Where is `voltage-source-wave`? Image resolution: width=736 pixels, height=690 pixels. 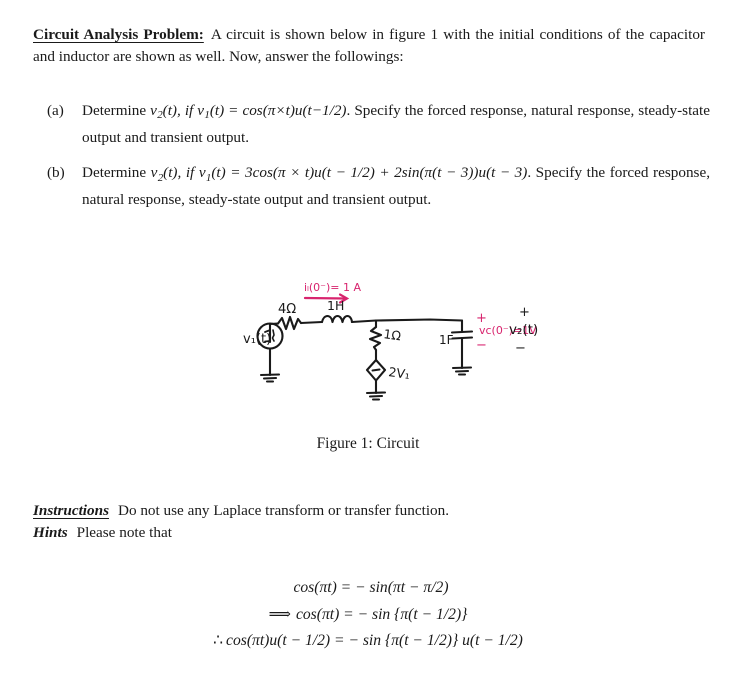 voltage-source-wave is located at coordinates (273, 335).